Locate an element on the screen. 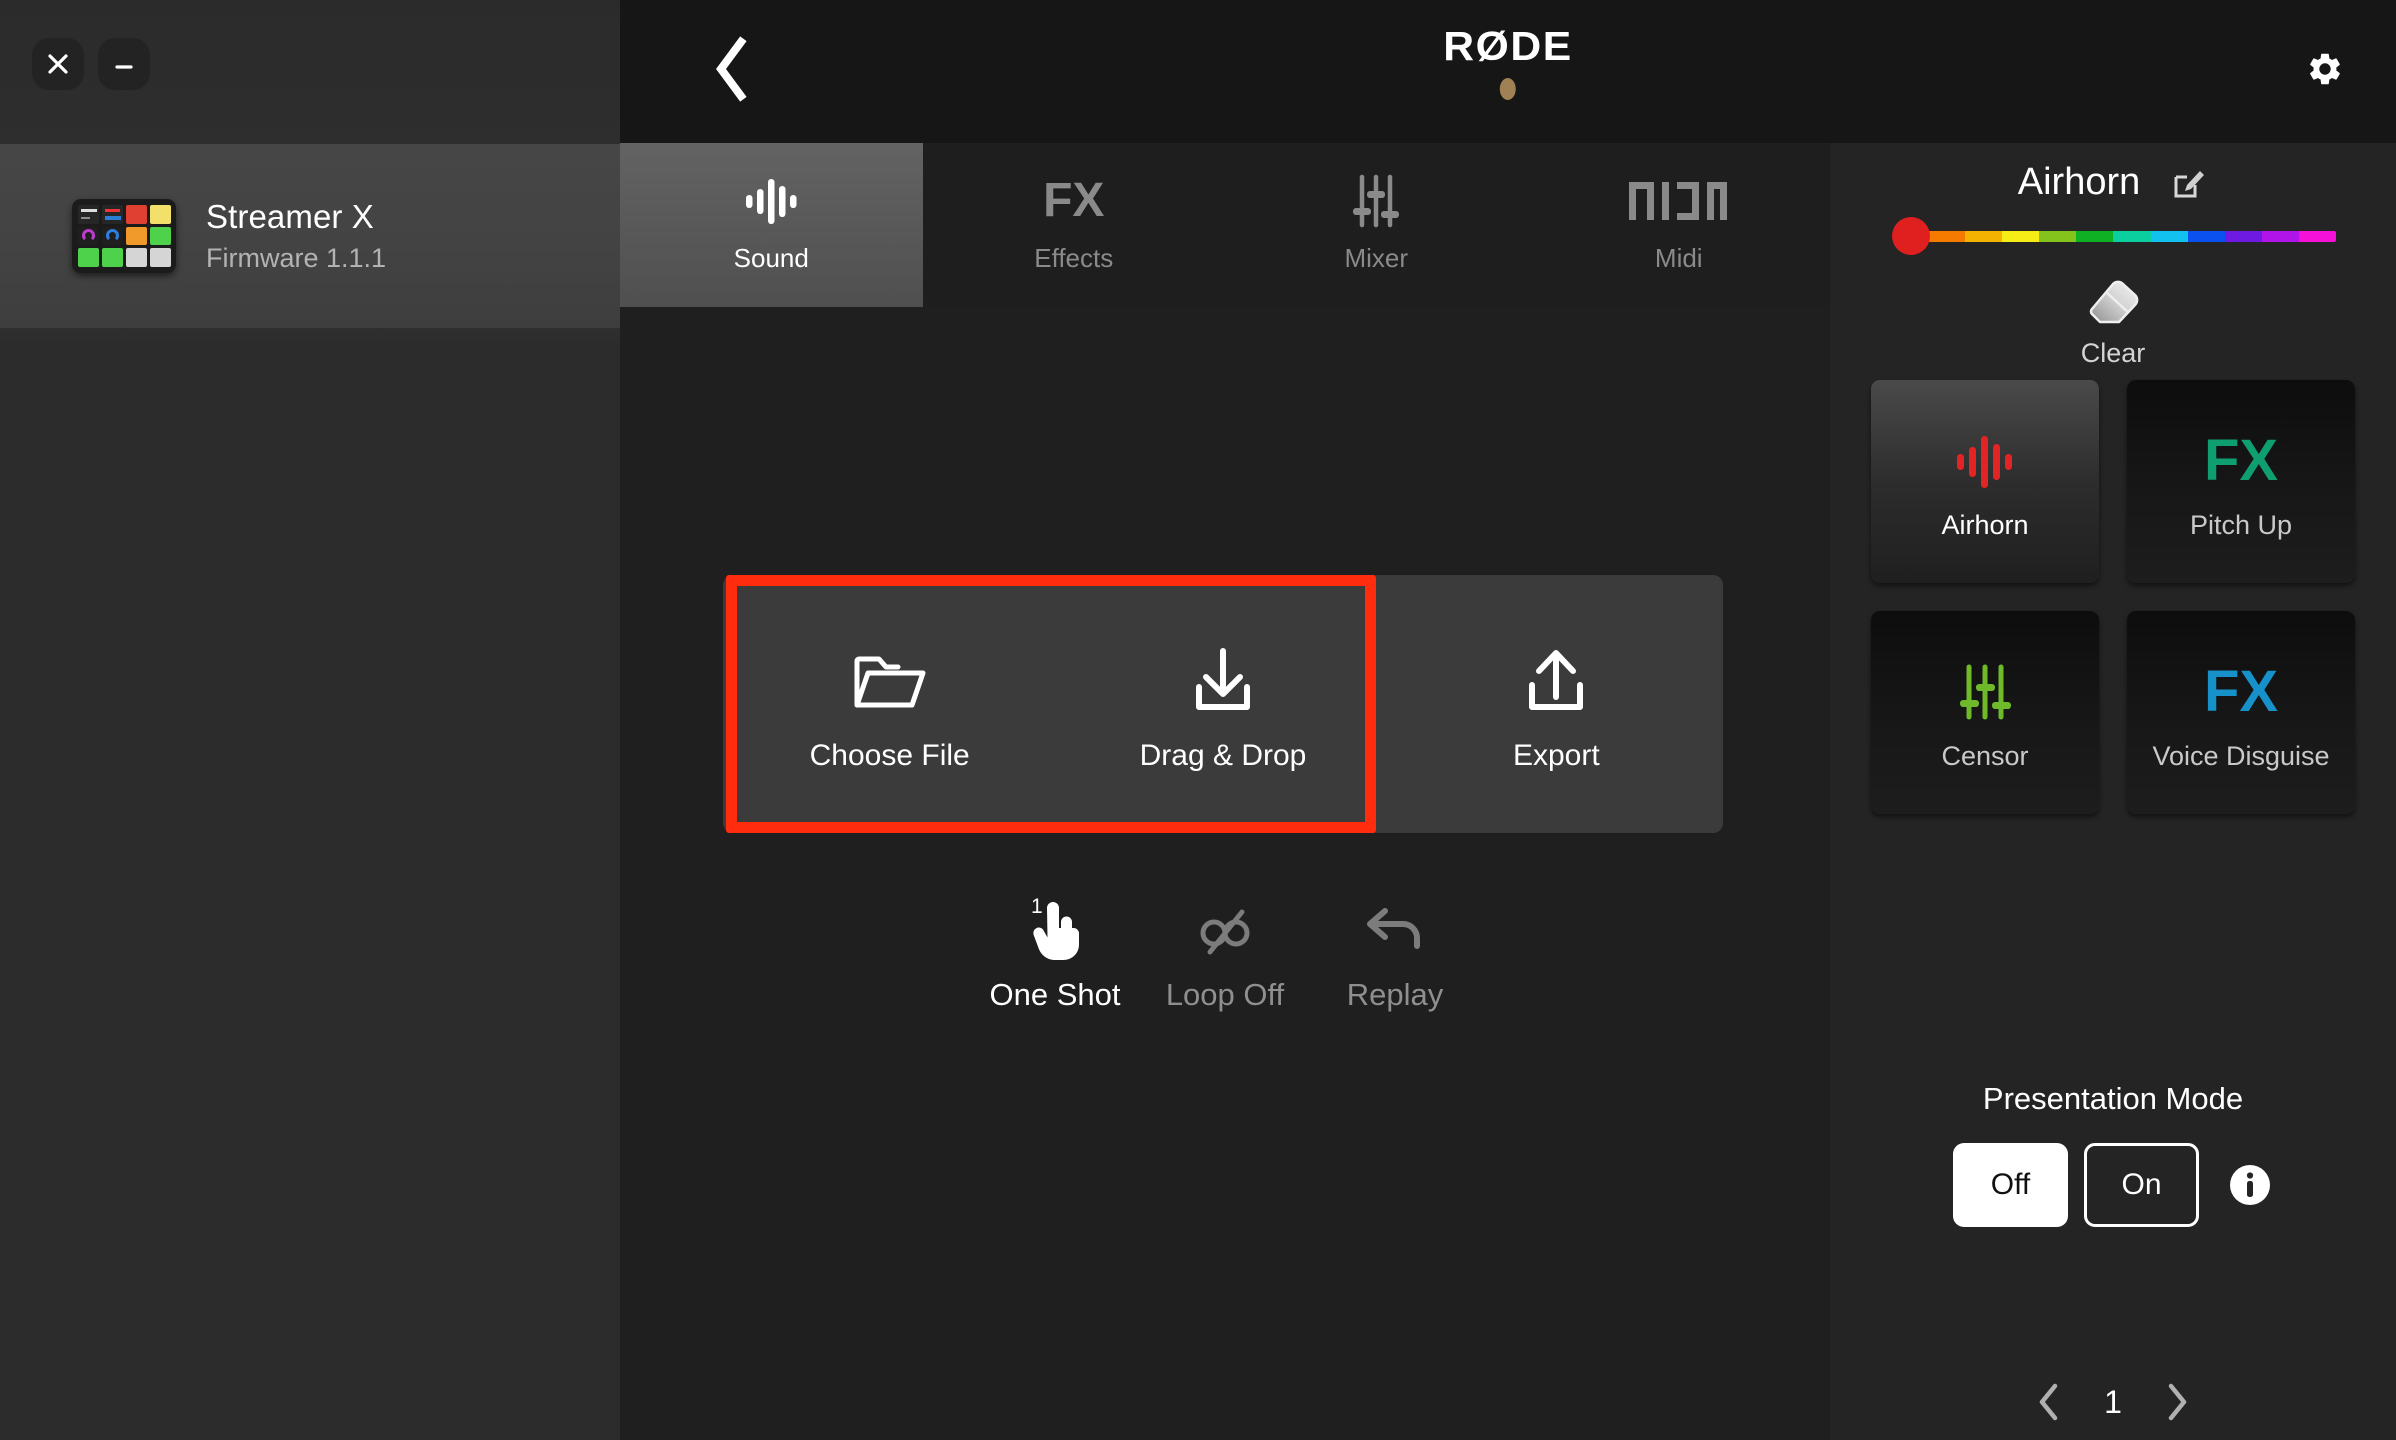 Image resolution: width=2396 pixels, height=1440 pixels. back-button is located at coordinates (731, 69).